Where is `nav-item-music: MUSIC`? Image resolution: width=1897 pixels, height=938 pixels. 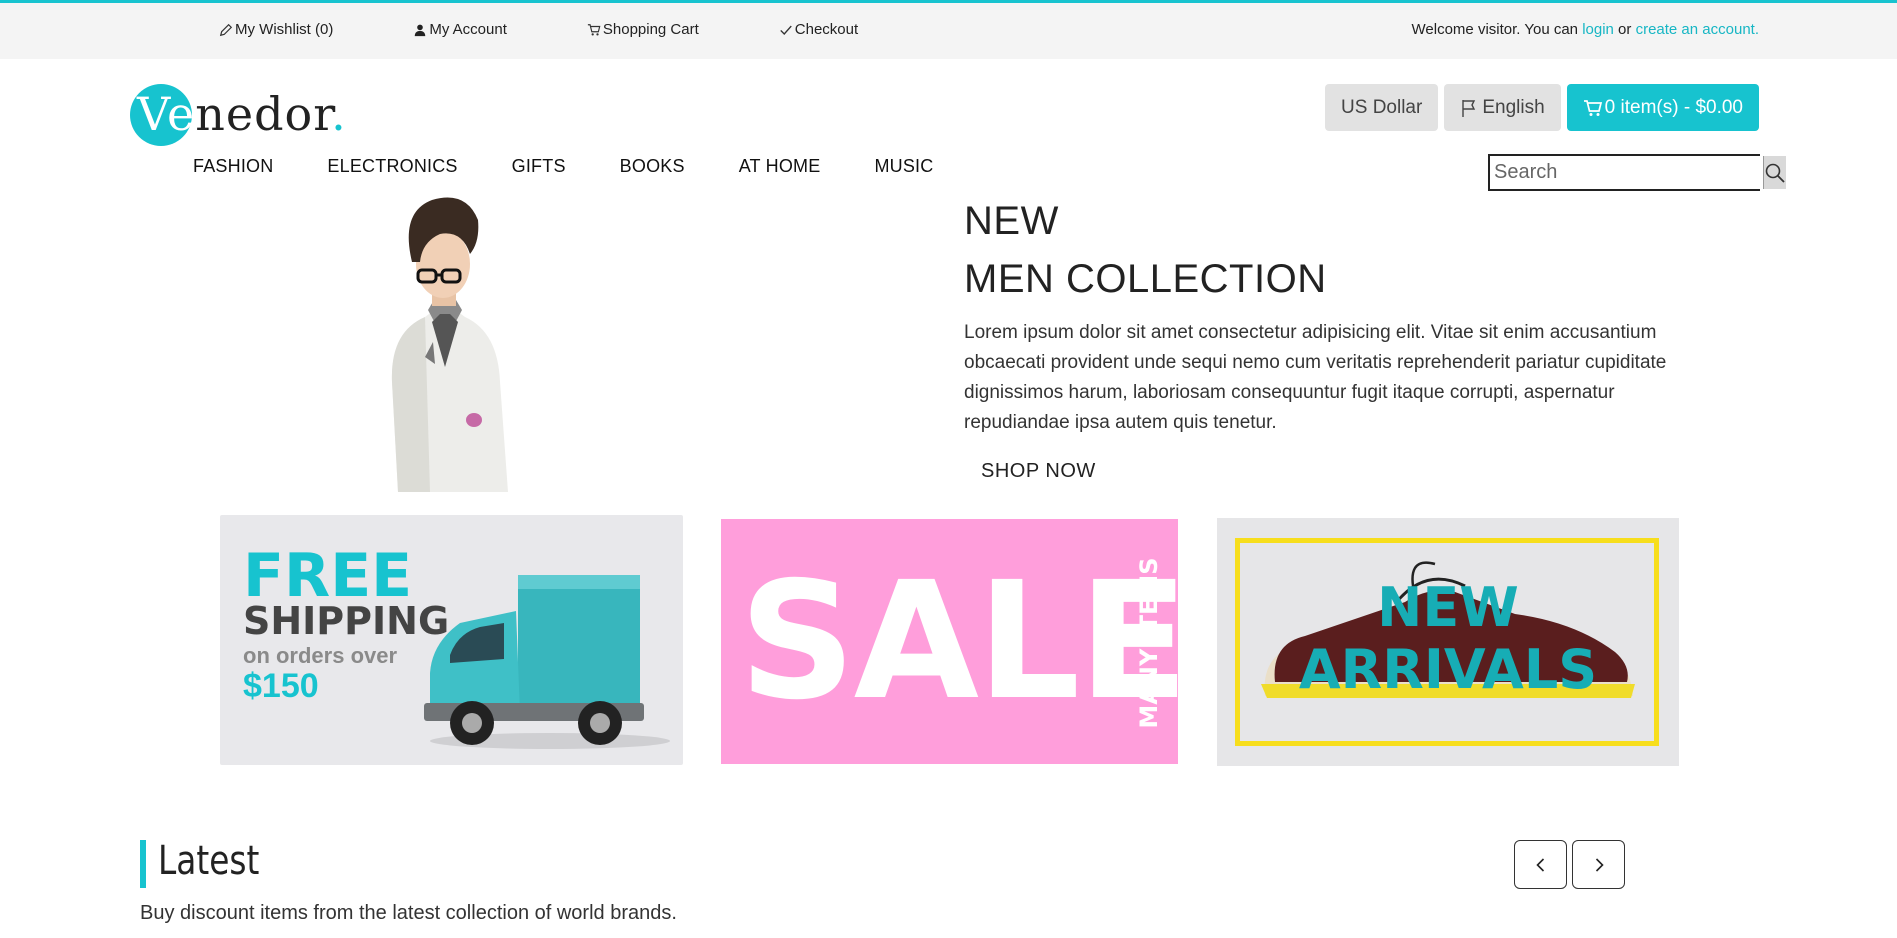 nav-item-music: MUSIC is located at coordinates (903, 166).